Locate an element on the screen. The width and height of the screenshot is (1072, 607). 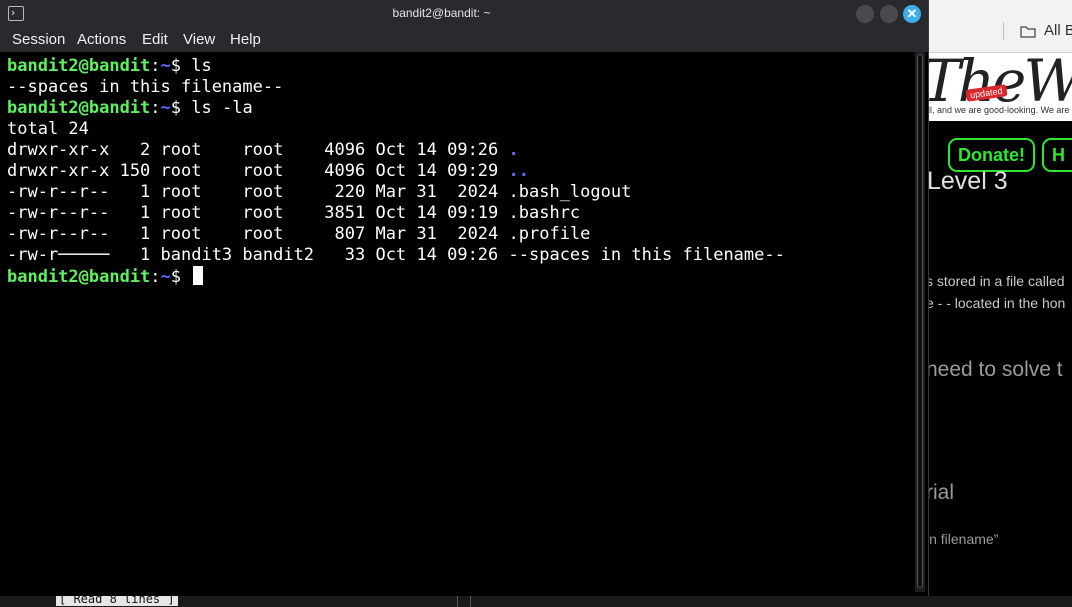
help-button: H is located at coordinates (1057, 155).